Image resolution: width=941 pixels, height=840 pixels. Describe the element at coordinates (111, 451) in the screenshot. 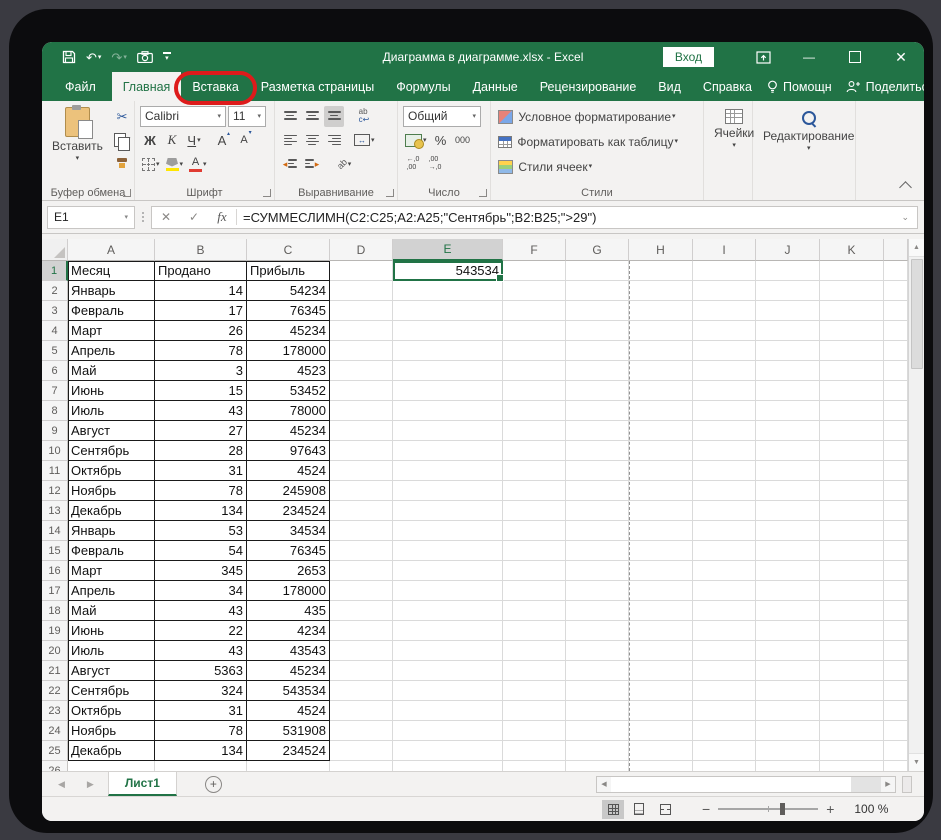

I see `cell-A10: Сентябрь` at that location.